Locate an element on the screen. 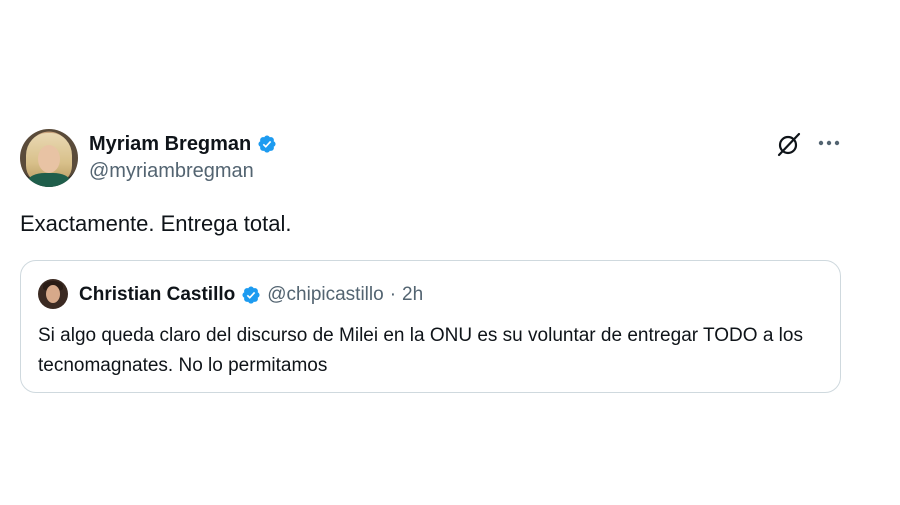 The width and height of the screenshot is (900, 505). avatar-face is located at coordinates (49, 159).